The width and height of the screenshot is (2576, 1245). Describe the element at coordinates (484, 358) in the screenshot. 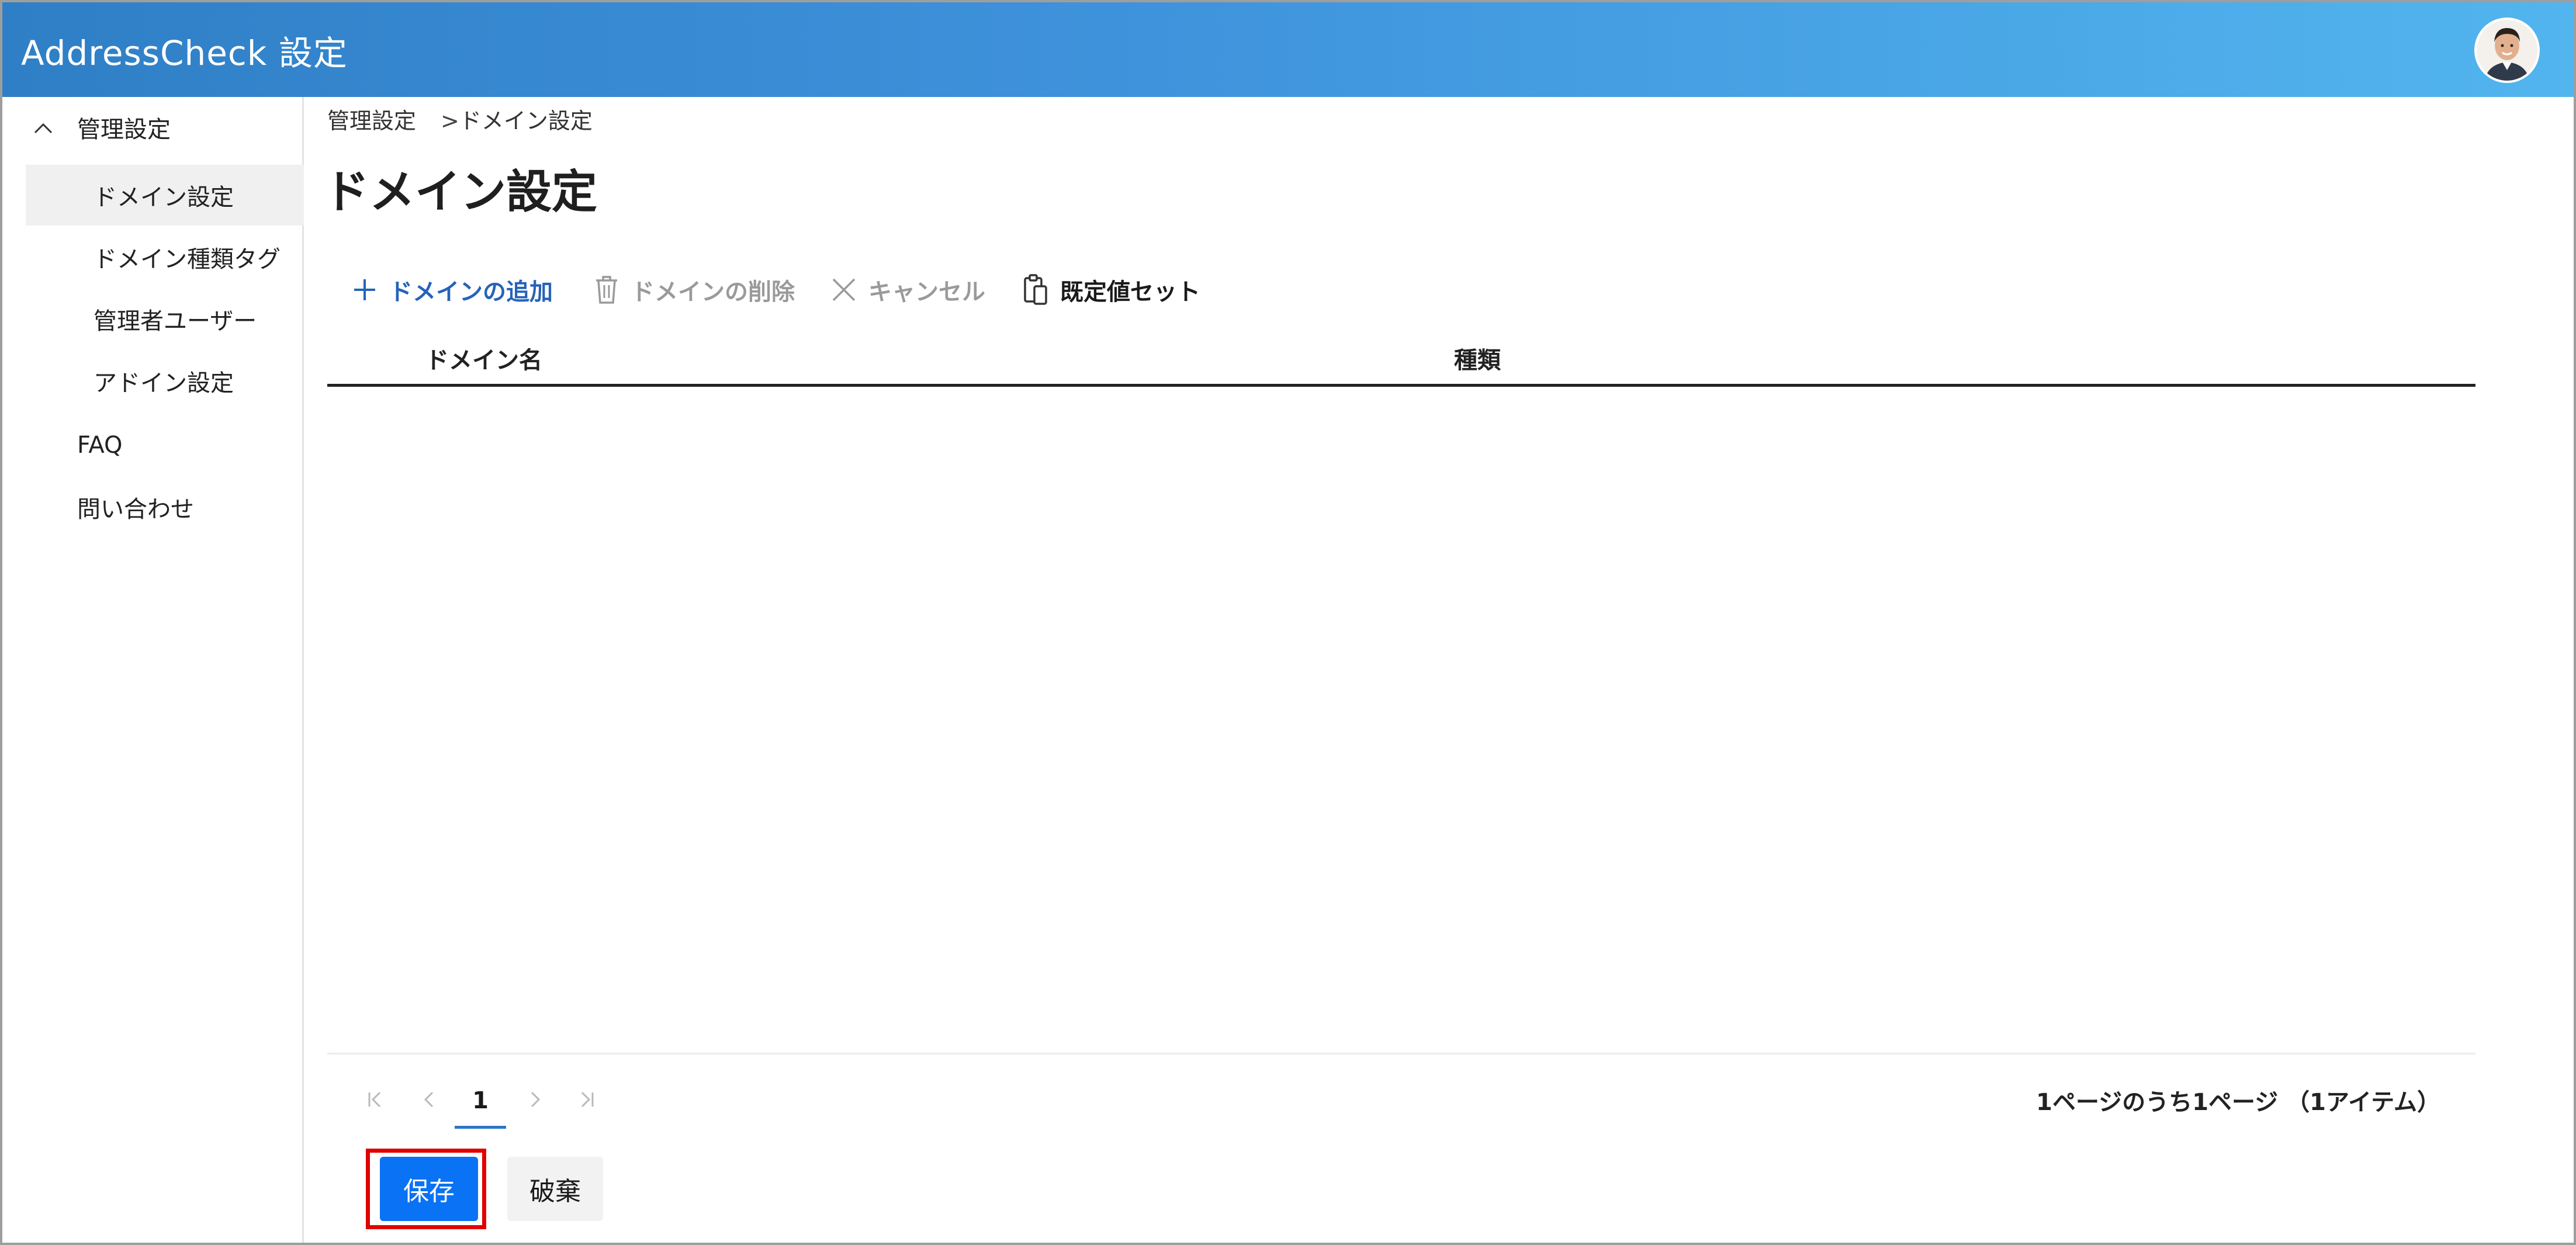

I see `column-header-domain-name: ドメイン名` at that location.